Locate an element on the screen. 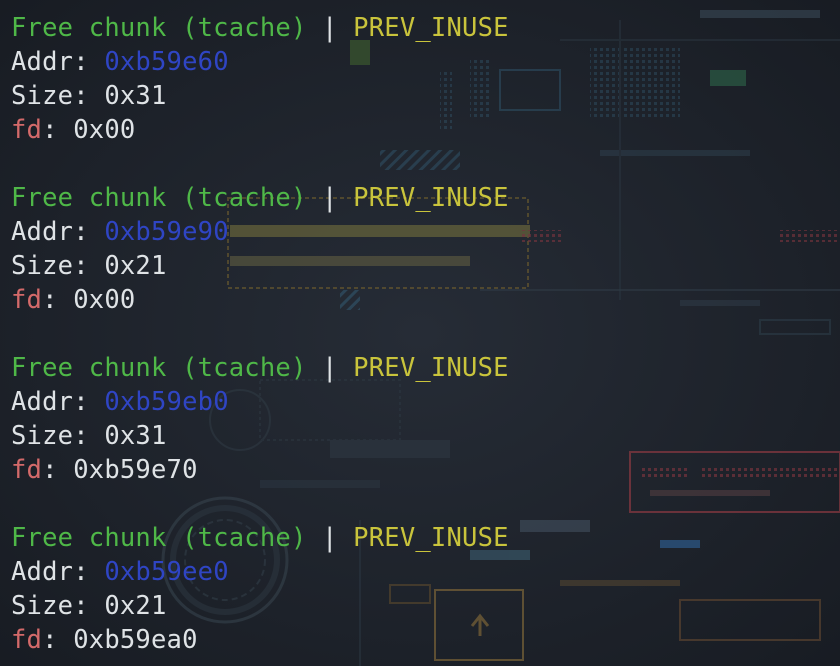 This screenshot has height=666, width=840. addr-line: Addr: 0xb59eb0 is located at coordinates (425, 402).